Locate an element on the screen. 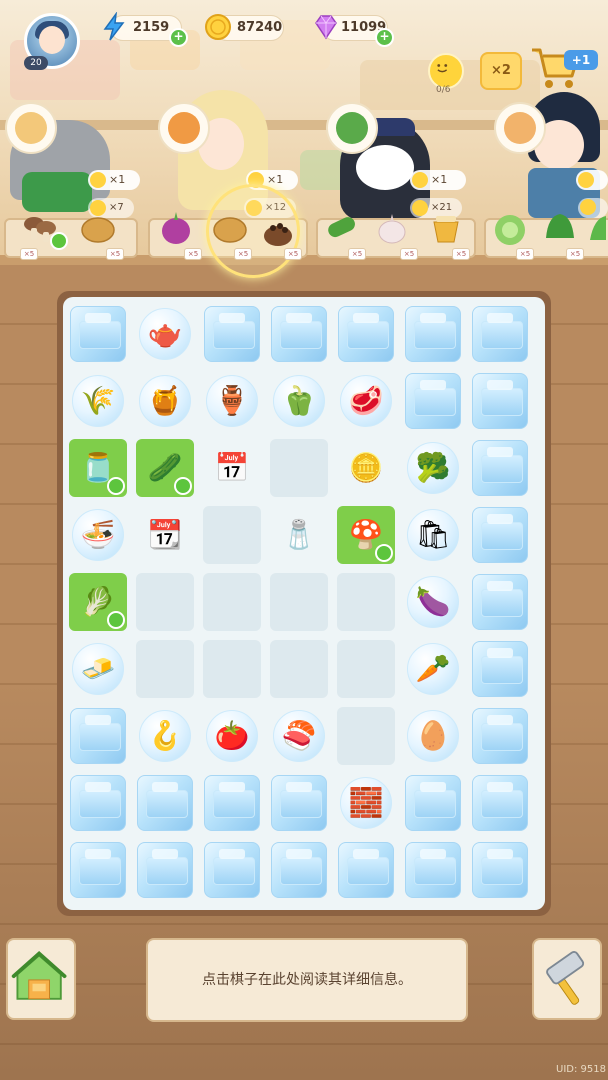 This screenshot has width=608, height=1080. add-energy-button: + is located at coordinates (178, 37).